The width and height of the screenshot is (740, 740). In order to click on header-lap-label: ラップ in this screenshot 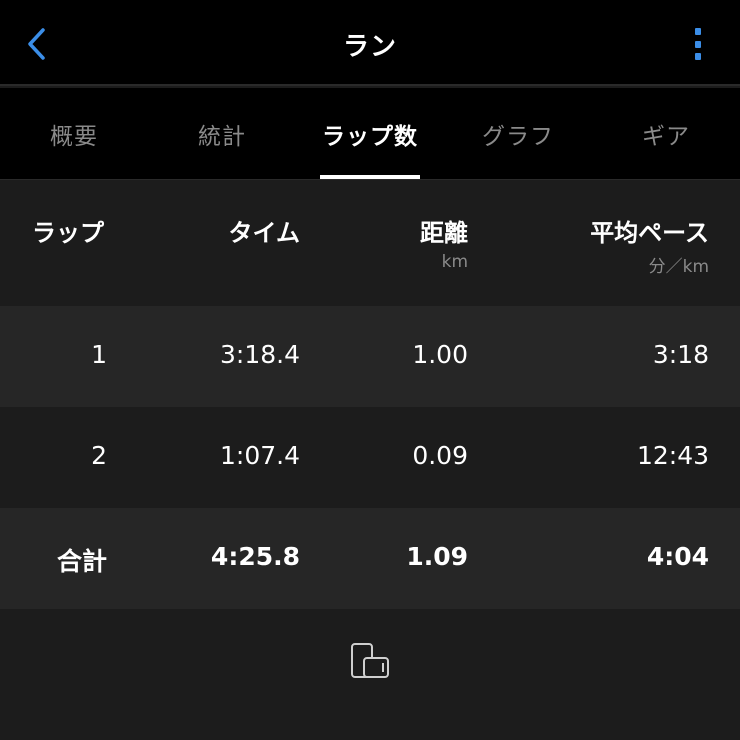, I will do `click(68, 233)`.